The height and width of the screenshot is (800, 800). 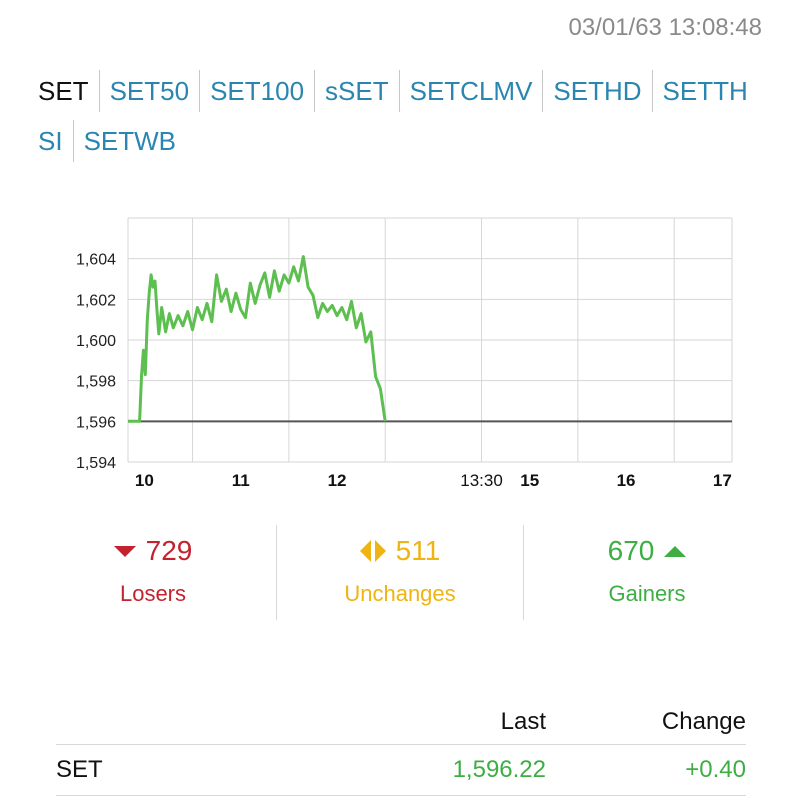 I want to click on x-tick-label: 11, so click(x=241, y=480).